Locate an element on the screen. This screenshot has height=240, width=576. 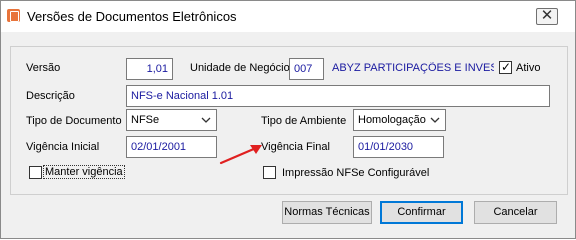
close-button: ✕ is located at coordinates (547, 16).